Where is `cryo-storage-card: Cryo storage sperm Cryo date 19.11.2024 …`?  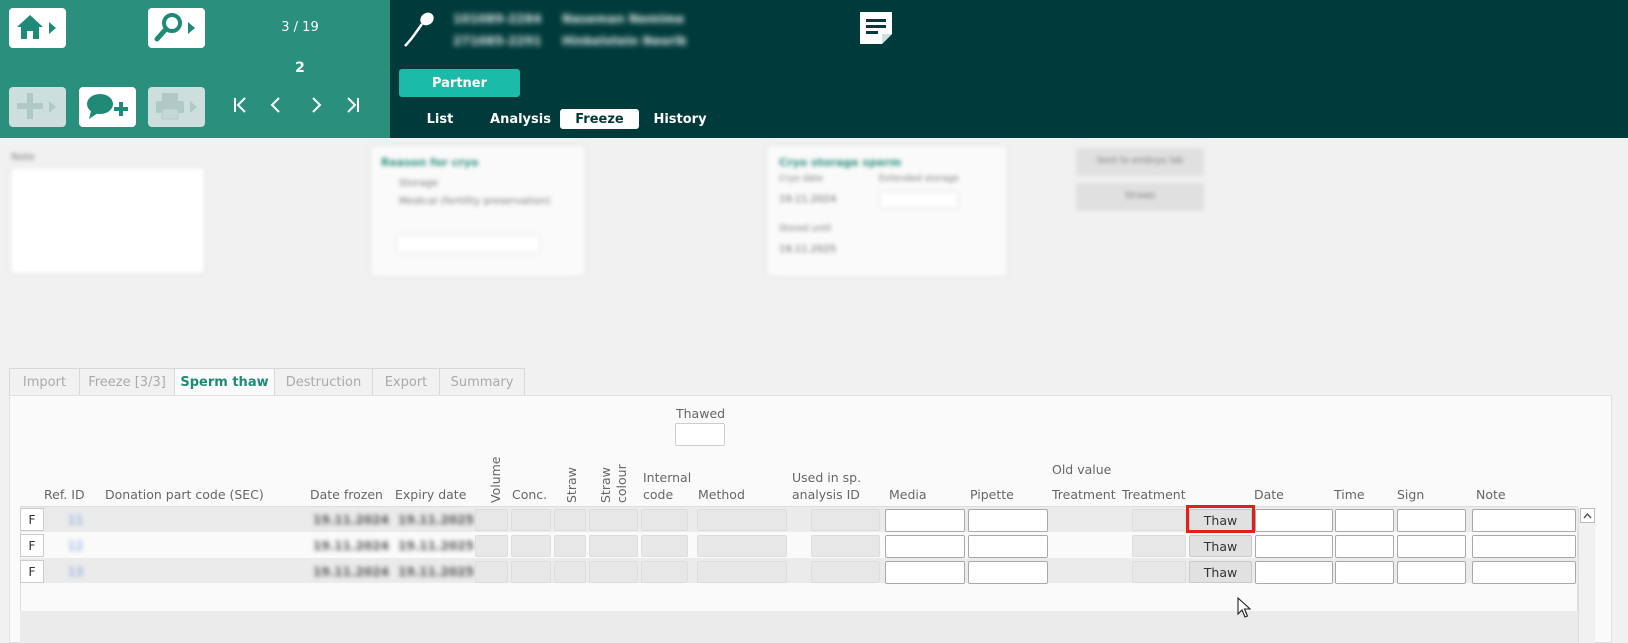 cryo-storage-card: Cryo storage sperm Cryo date 19.11.2024 … is located at coordinates (887, 211).